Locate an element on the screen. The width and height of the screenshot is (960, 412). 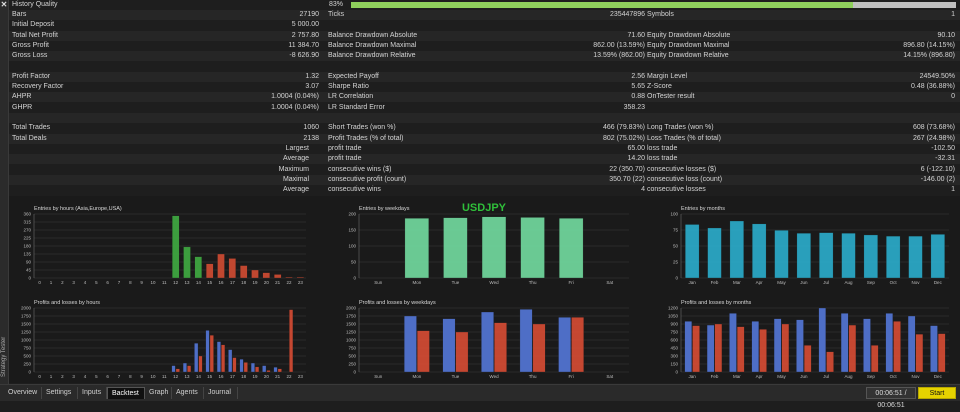
x-tick-label: Aug is located at coordinates (848, 376).